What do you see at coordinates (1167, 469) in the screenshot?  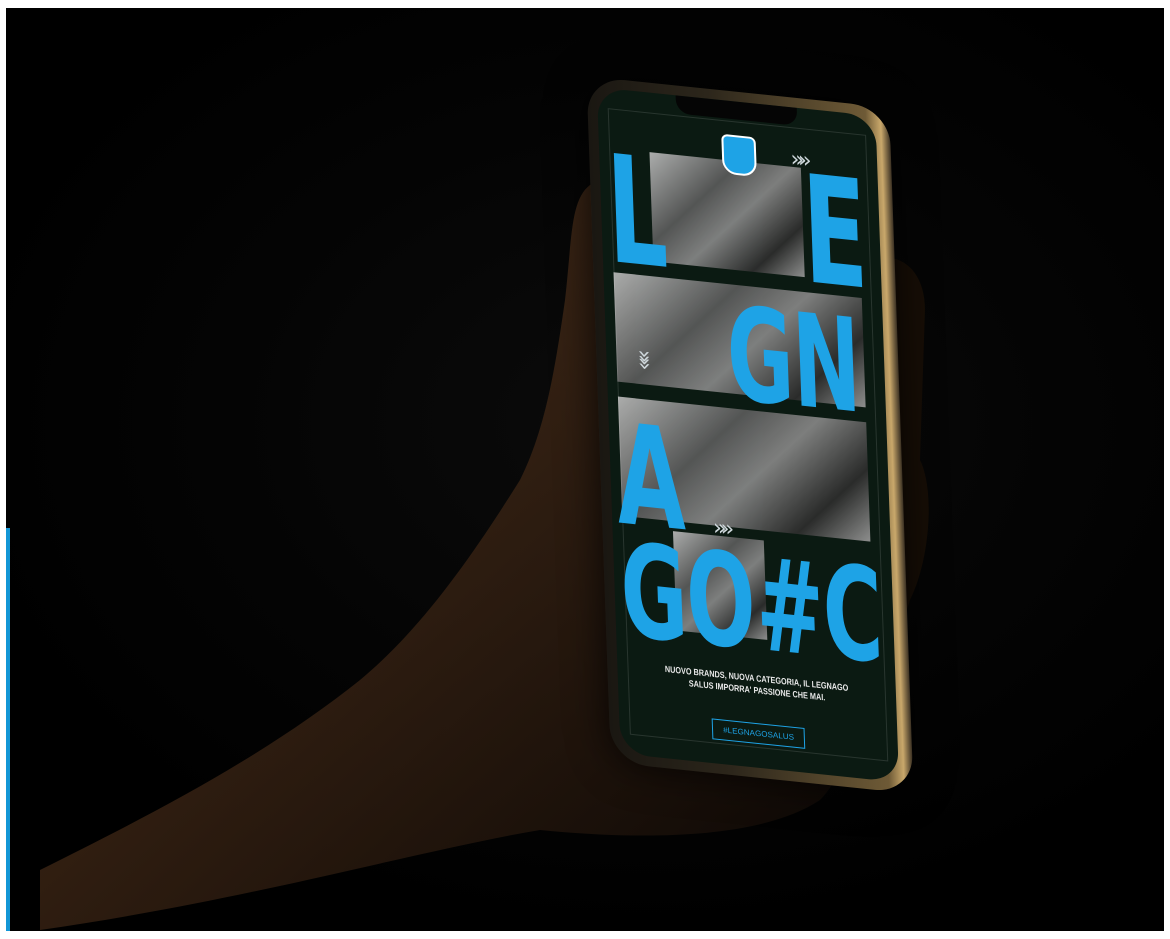 I see `frame-border-right` at bounding box center [1167, 469].